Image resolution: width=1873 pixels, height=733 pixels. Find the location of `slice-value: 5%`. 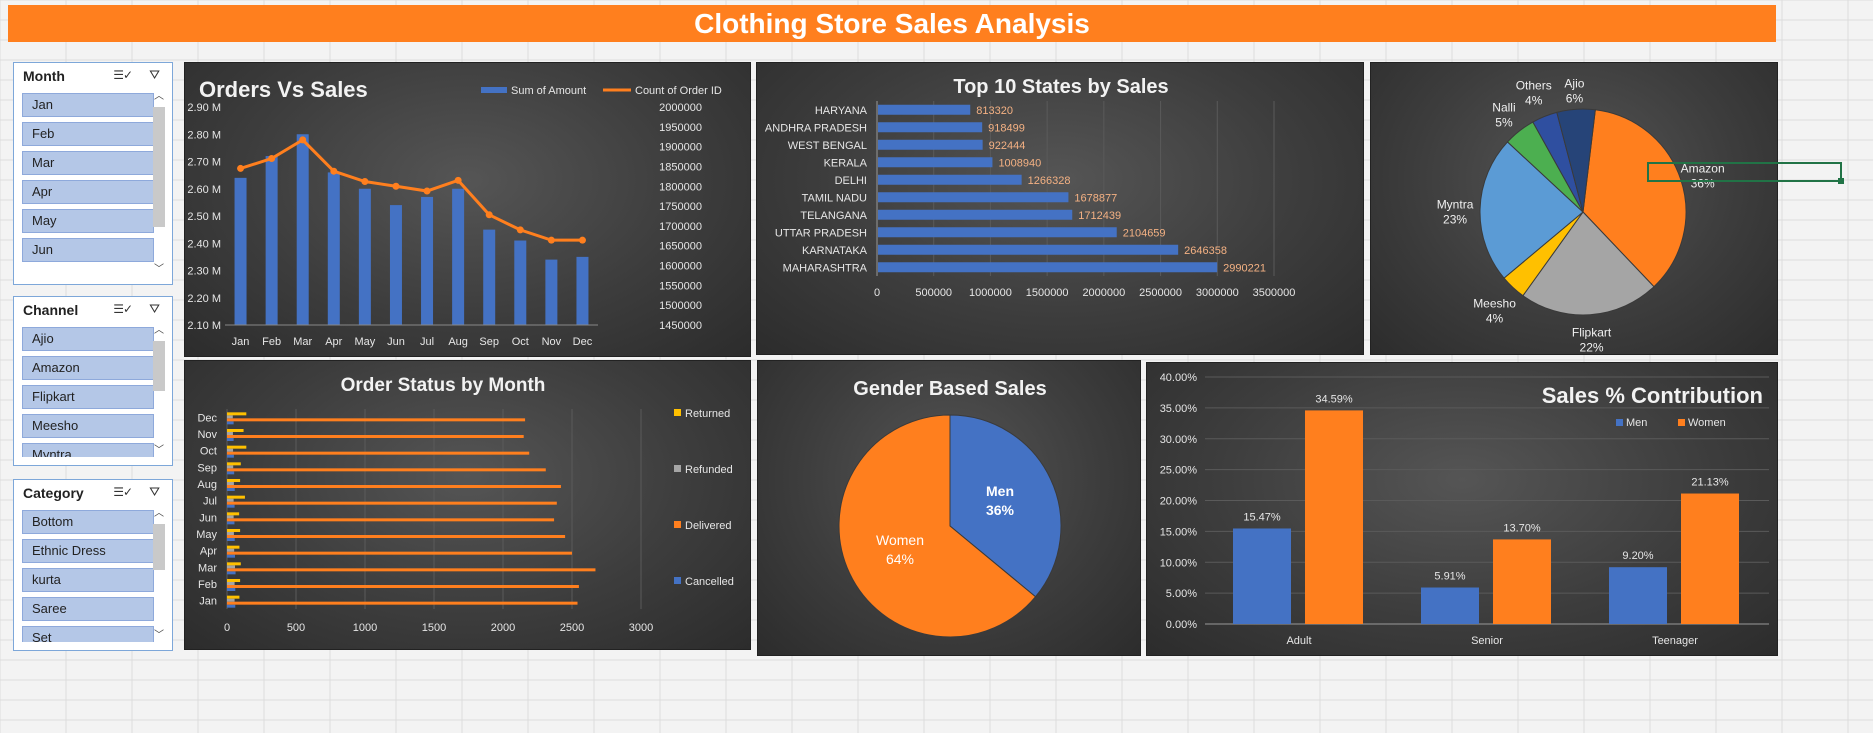

slice-value: 5% is located at coordinates (1504, 122).